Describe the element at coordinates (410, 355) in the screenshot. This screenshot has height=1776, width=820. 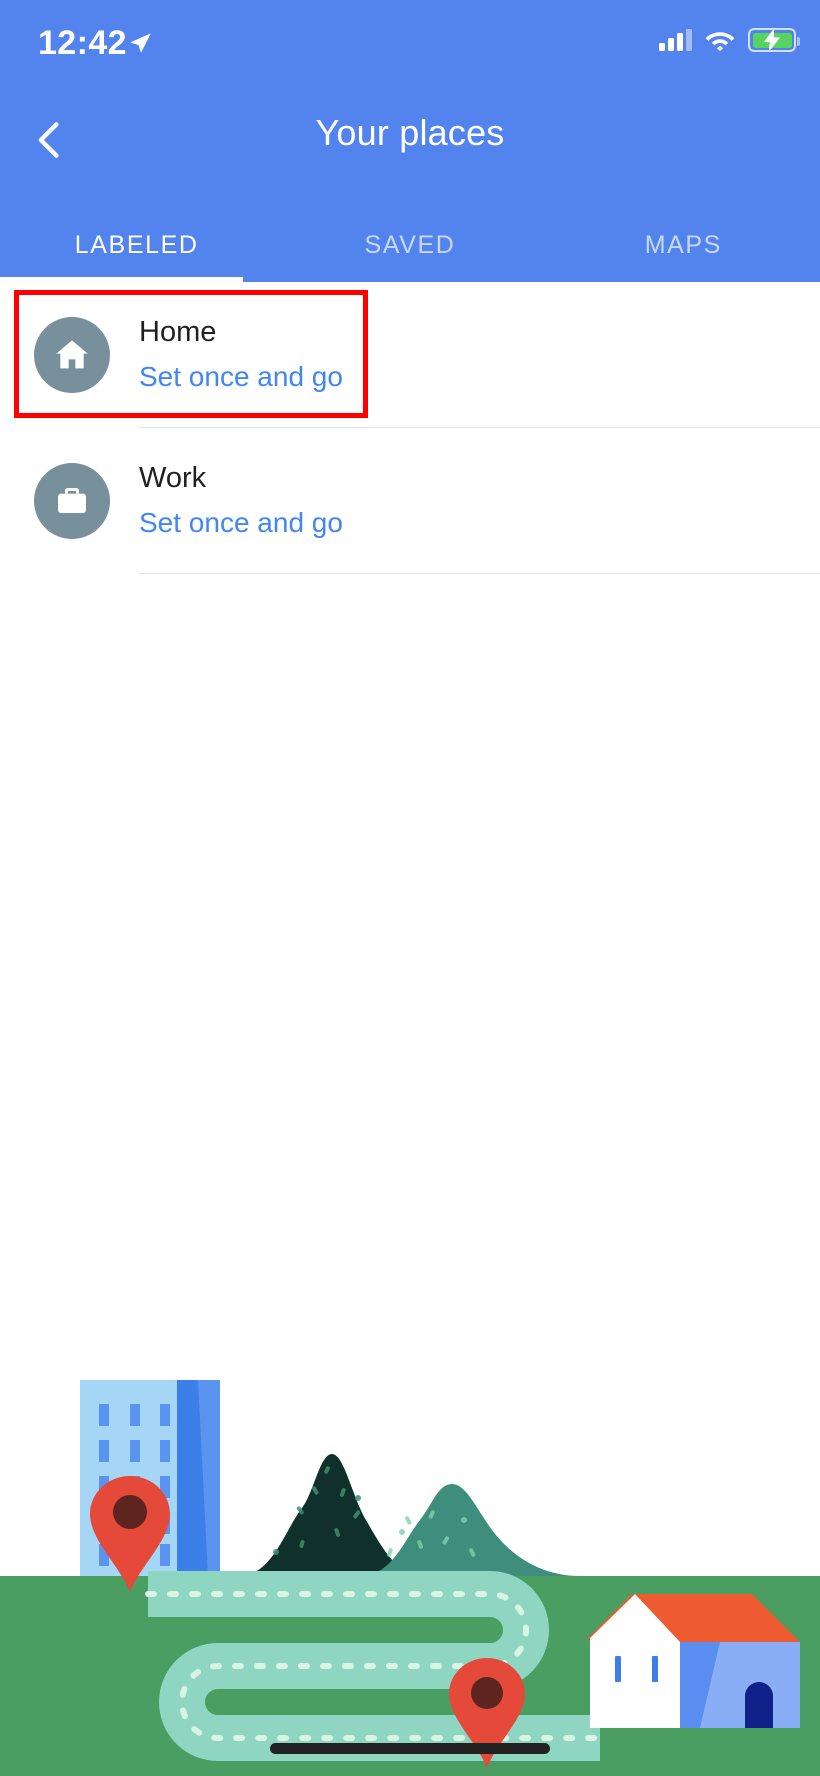
I see `list-item-home: Home Set once and go` at that location.